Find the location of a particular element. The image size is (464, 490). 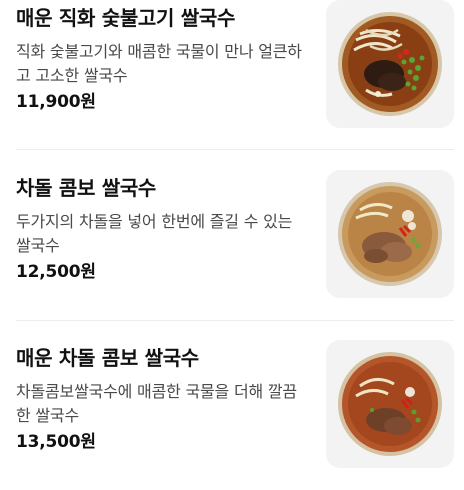

menu-item-description: 두가지의 차돌을 넣어 한번에 즐길 수 있는 쌀국수 is located at coordinates (154, 233).